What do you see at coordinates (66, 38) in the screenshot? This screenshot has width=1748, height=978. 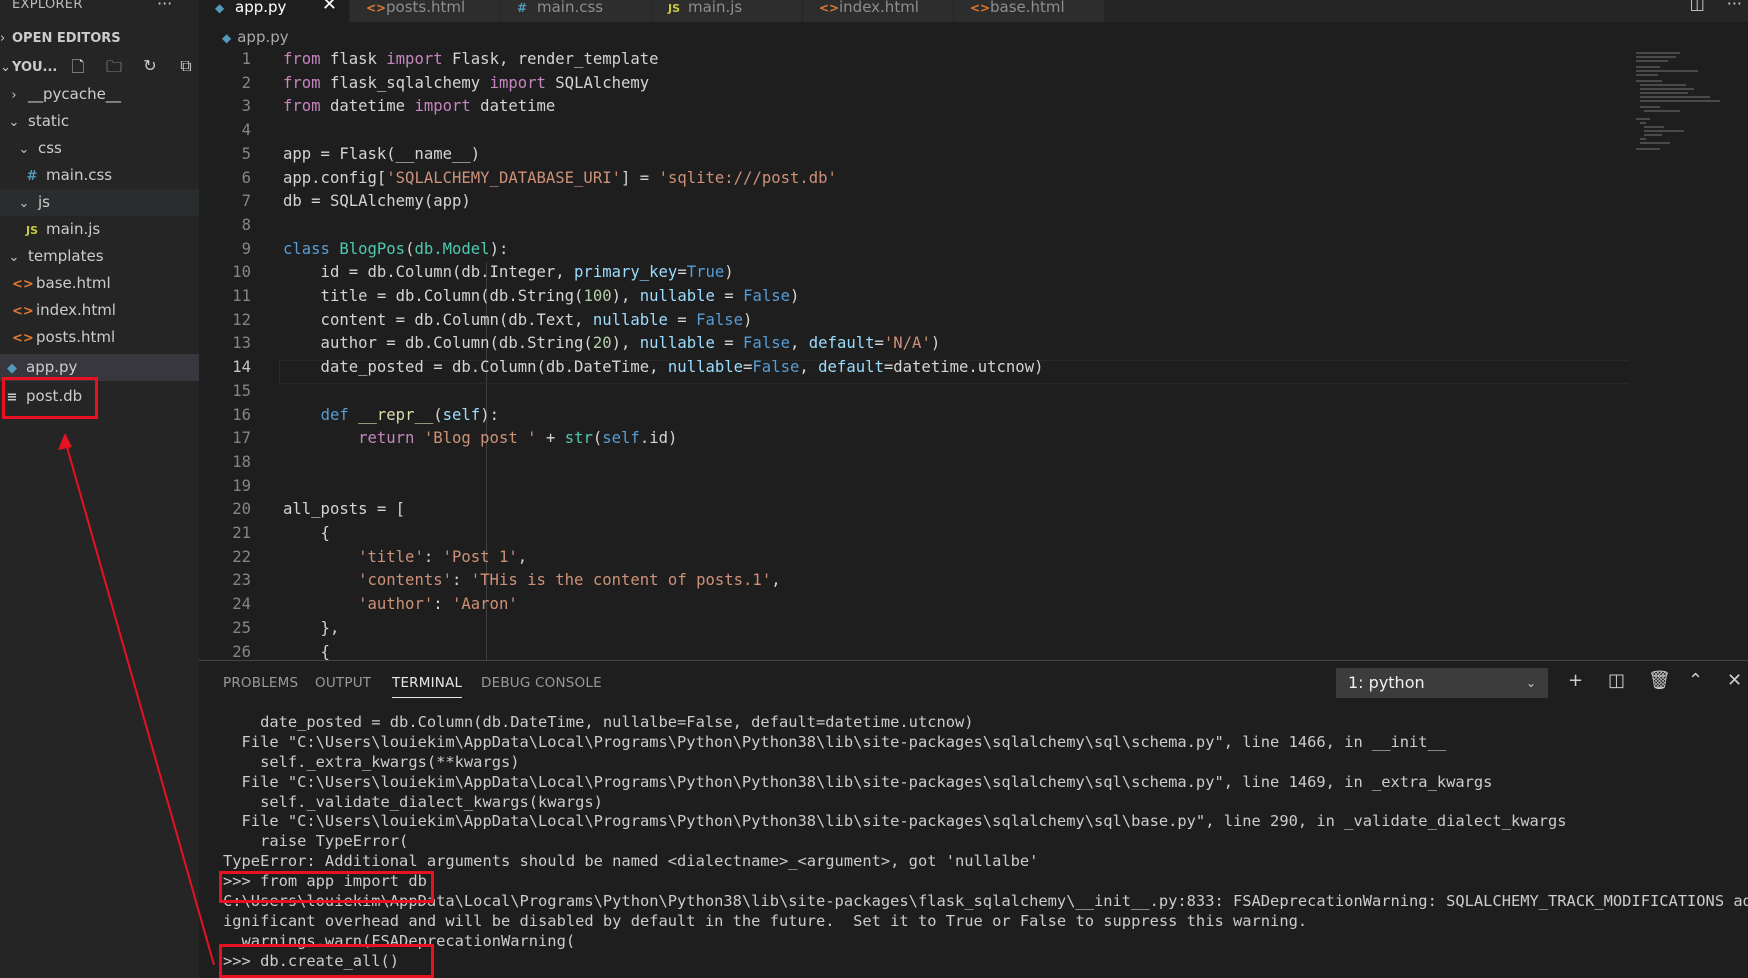 I see `open-editors-label: OPEN EDITORS` at bounding box center [66, 38].